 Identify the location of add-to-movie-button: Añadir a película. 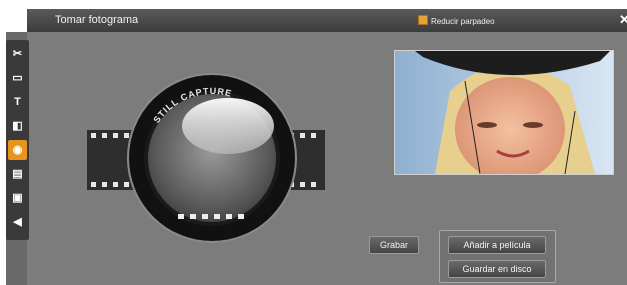
(497, 245).